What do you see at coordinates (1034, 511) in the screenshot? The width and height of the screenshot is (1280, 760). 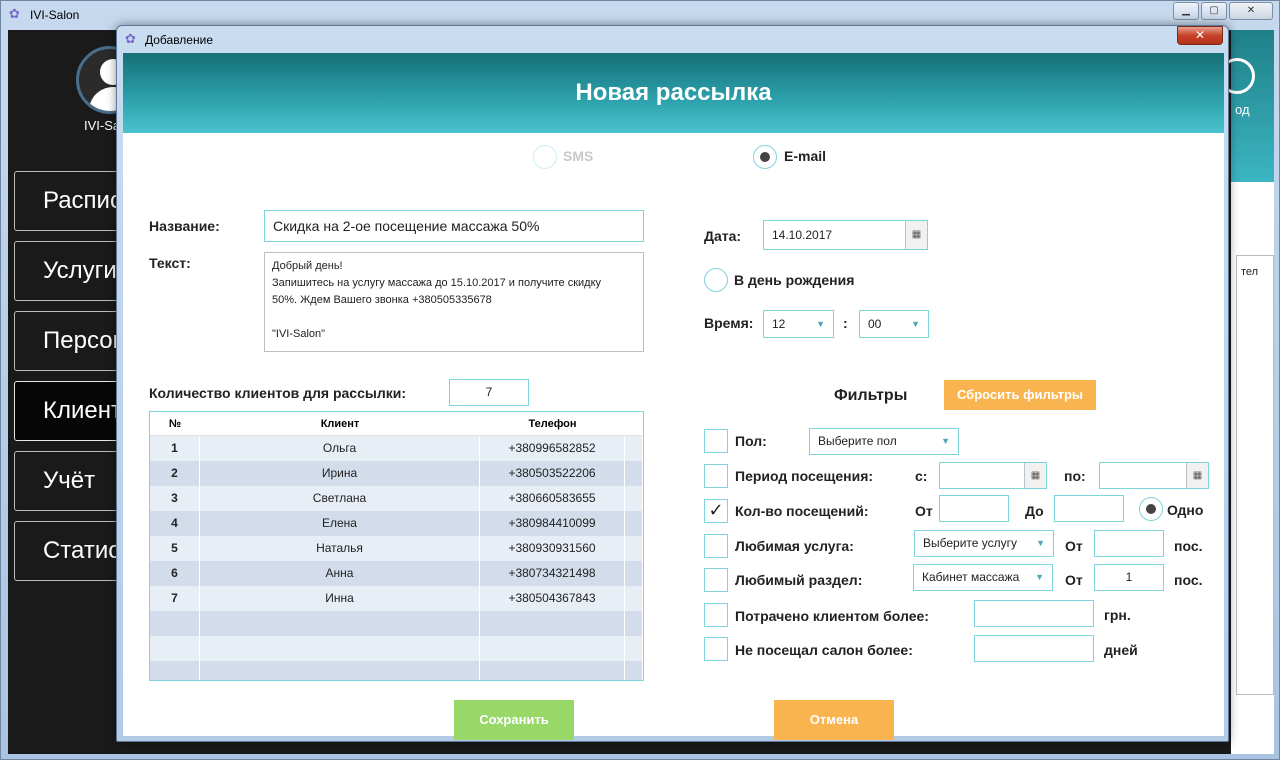 I see `visits-to-label: До` at bounding box center [1034, 511].